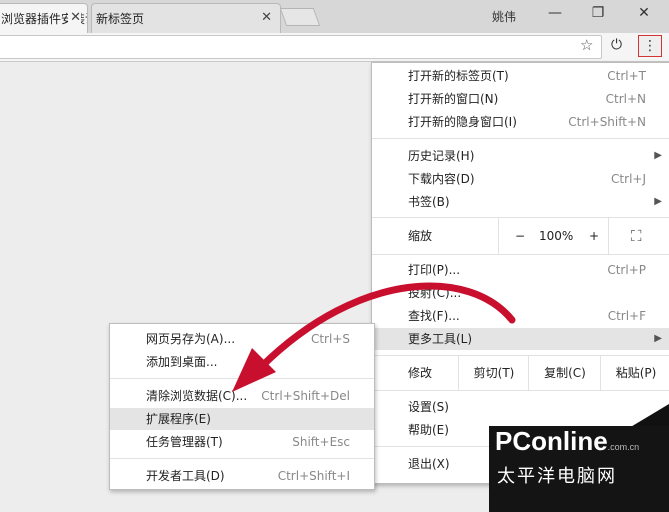  What do you see at coordinates (520, 122) in the screenshot?
I see `menu-item-incognito: 打开新的隐身窗口(I) Ctrl+Shift+N` at bounding box center [520, 122].